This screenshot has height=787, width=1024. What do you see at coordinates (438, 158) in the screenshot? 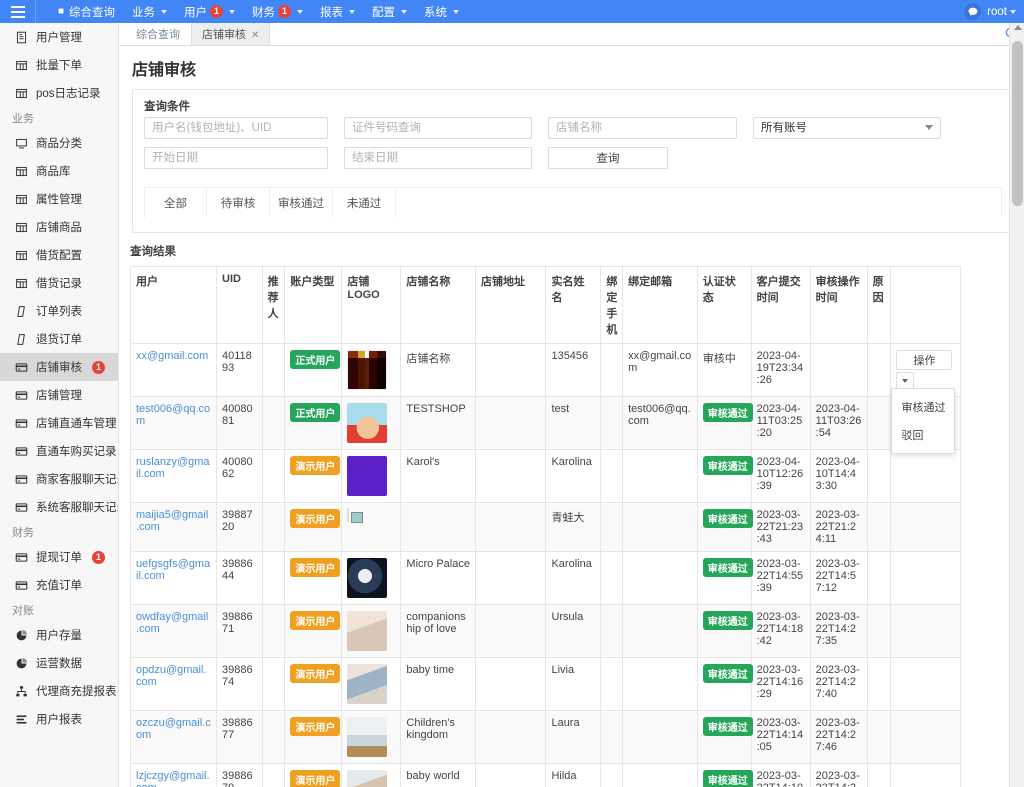
I see `end-date-input` at bounding box center [438, 158].